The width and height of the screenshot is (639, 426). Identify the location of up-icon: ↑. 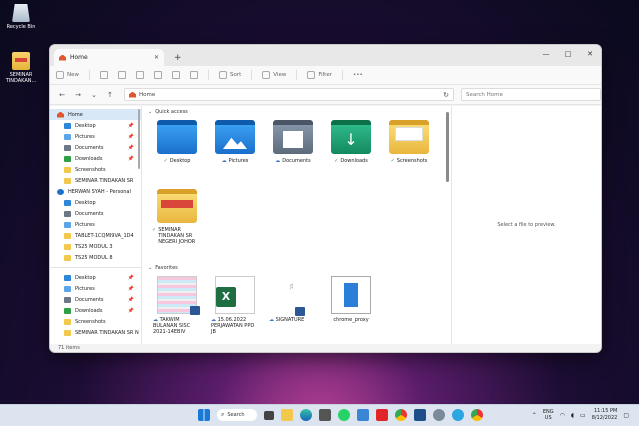
(110, 95).